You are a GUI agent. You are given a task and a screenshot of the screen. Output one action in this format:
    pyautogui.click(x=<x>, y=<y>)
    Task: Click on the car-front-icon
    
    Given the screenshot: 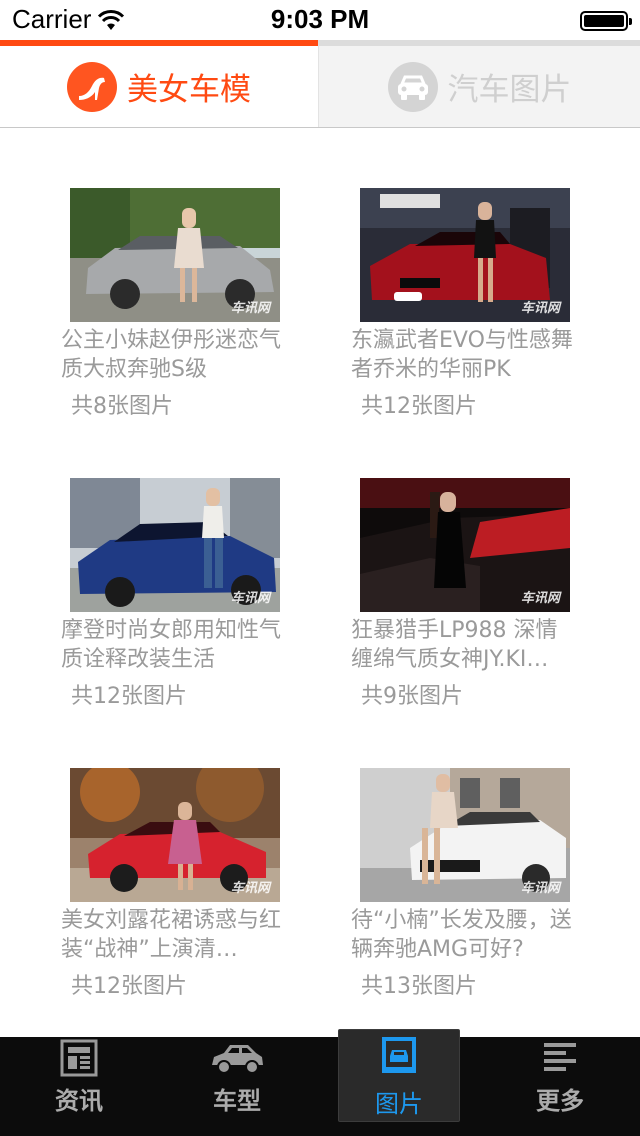 What is the action you would take?
    pyautogui.click(x=412, y=86)
    